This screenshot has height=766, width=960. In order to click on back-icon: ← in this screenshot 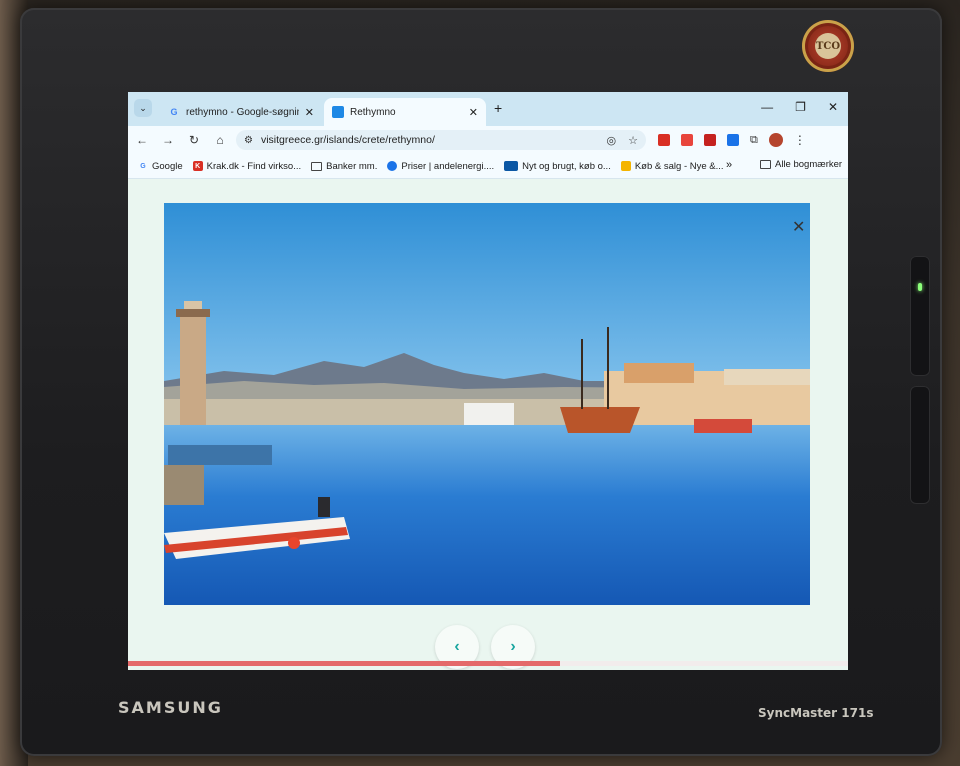, I will do `click(142, 140)`.